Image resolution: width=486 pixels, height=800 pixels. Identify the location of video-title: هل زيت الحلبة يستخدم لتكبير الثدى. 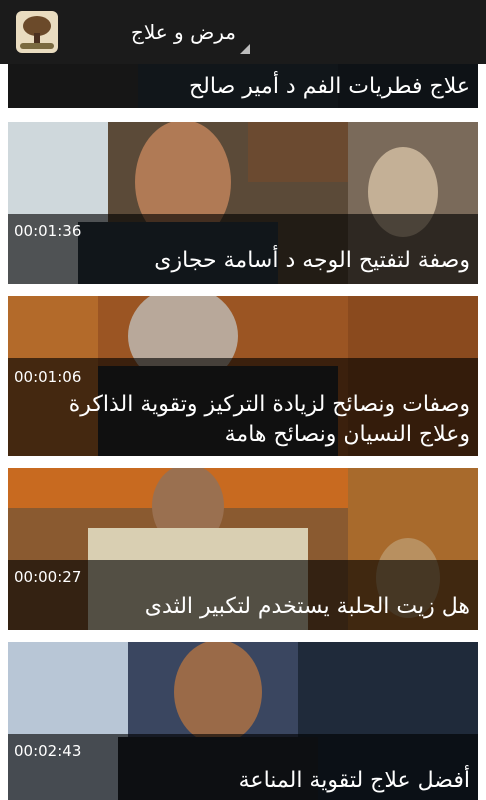
(307, 606).